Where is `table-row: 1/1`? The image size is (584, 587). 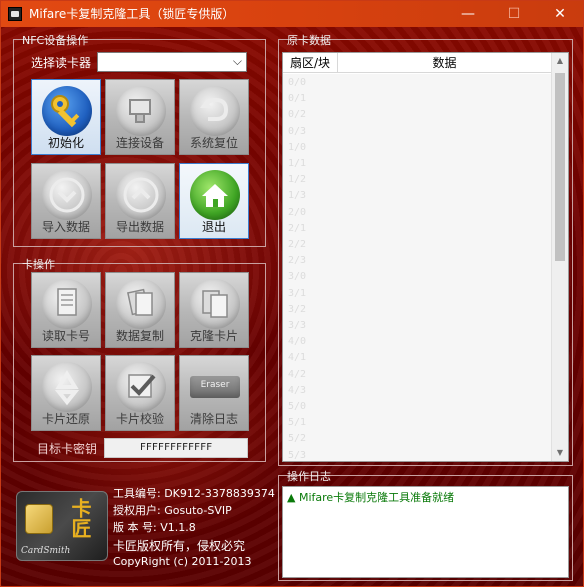
table-row: 1/1 is located at coordinates (417, 163).